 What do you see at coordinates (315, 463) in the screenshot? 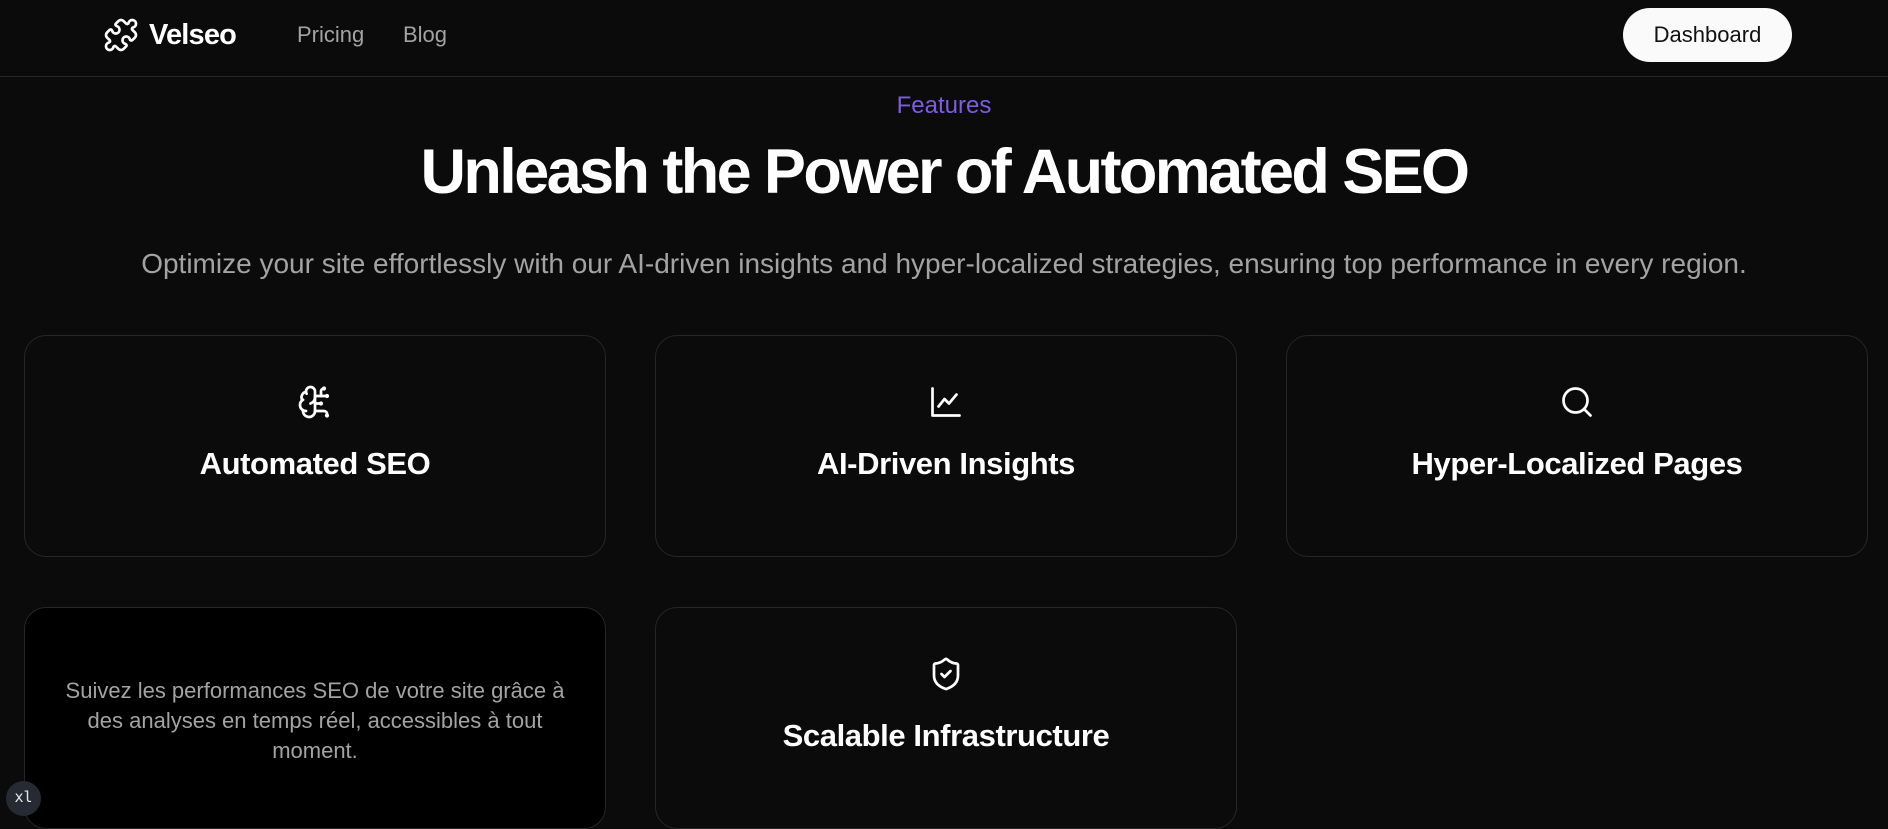
I see `feature-title: Automated SEO` at bounding box center [315, 463].